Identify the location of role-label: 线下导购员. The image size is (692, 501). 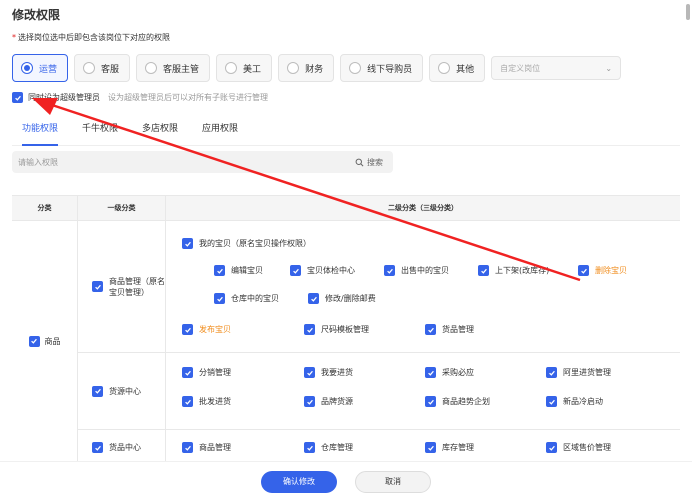
(390, 69).